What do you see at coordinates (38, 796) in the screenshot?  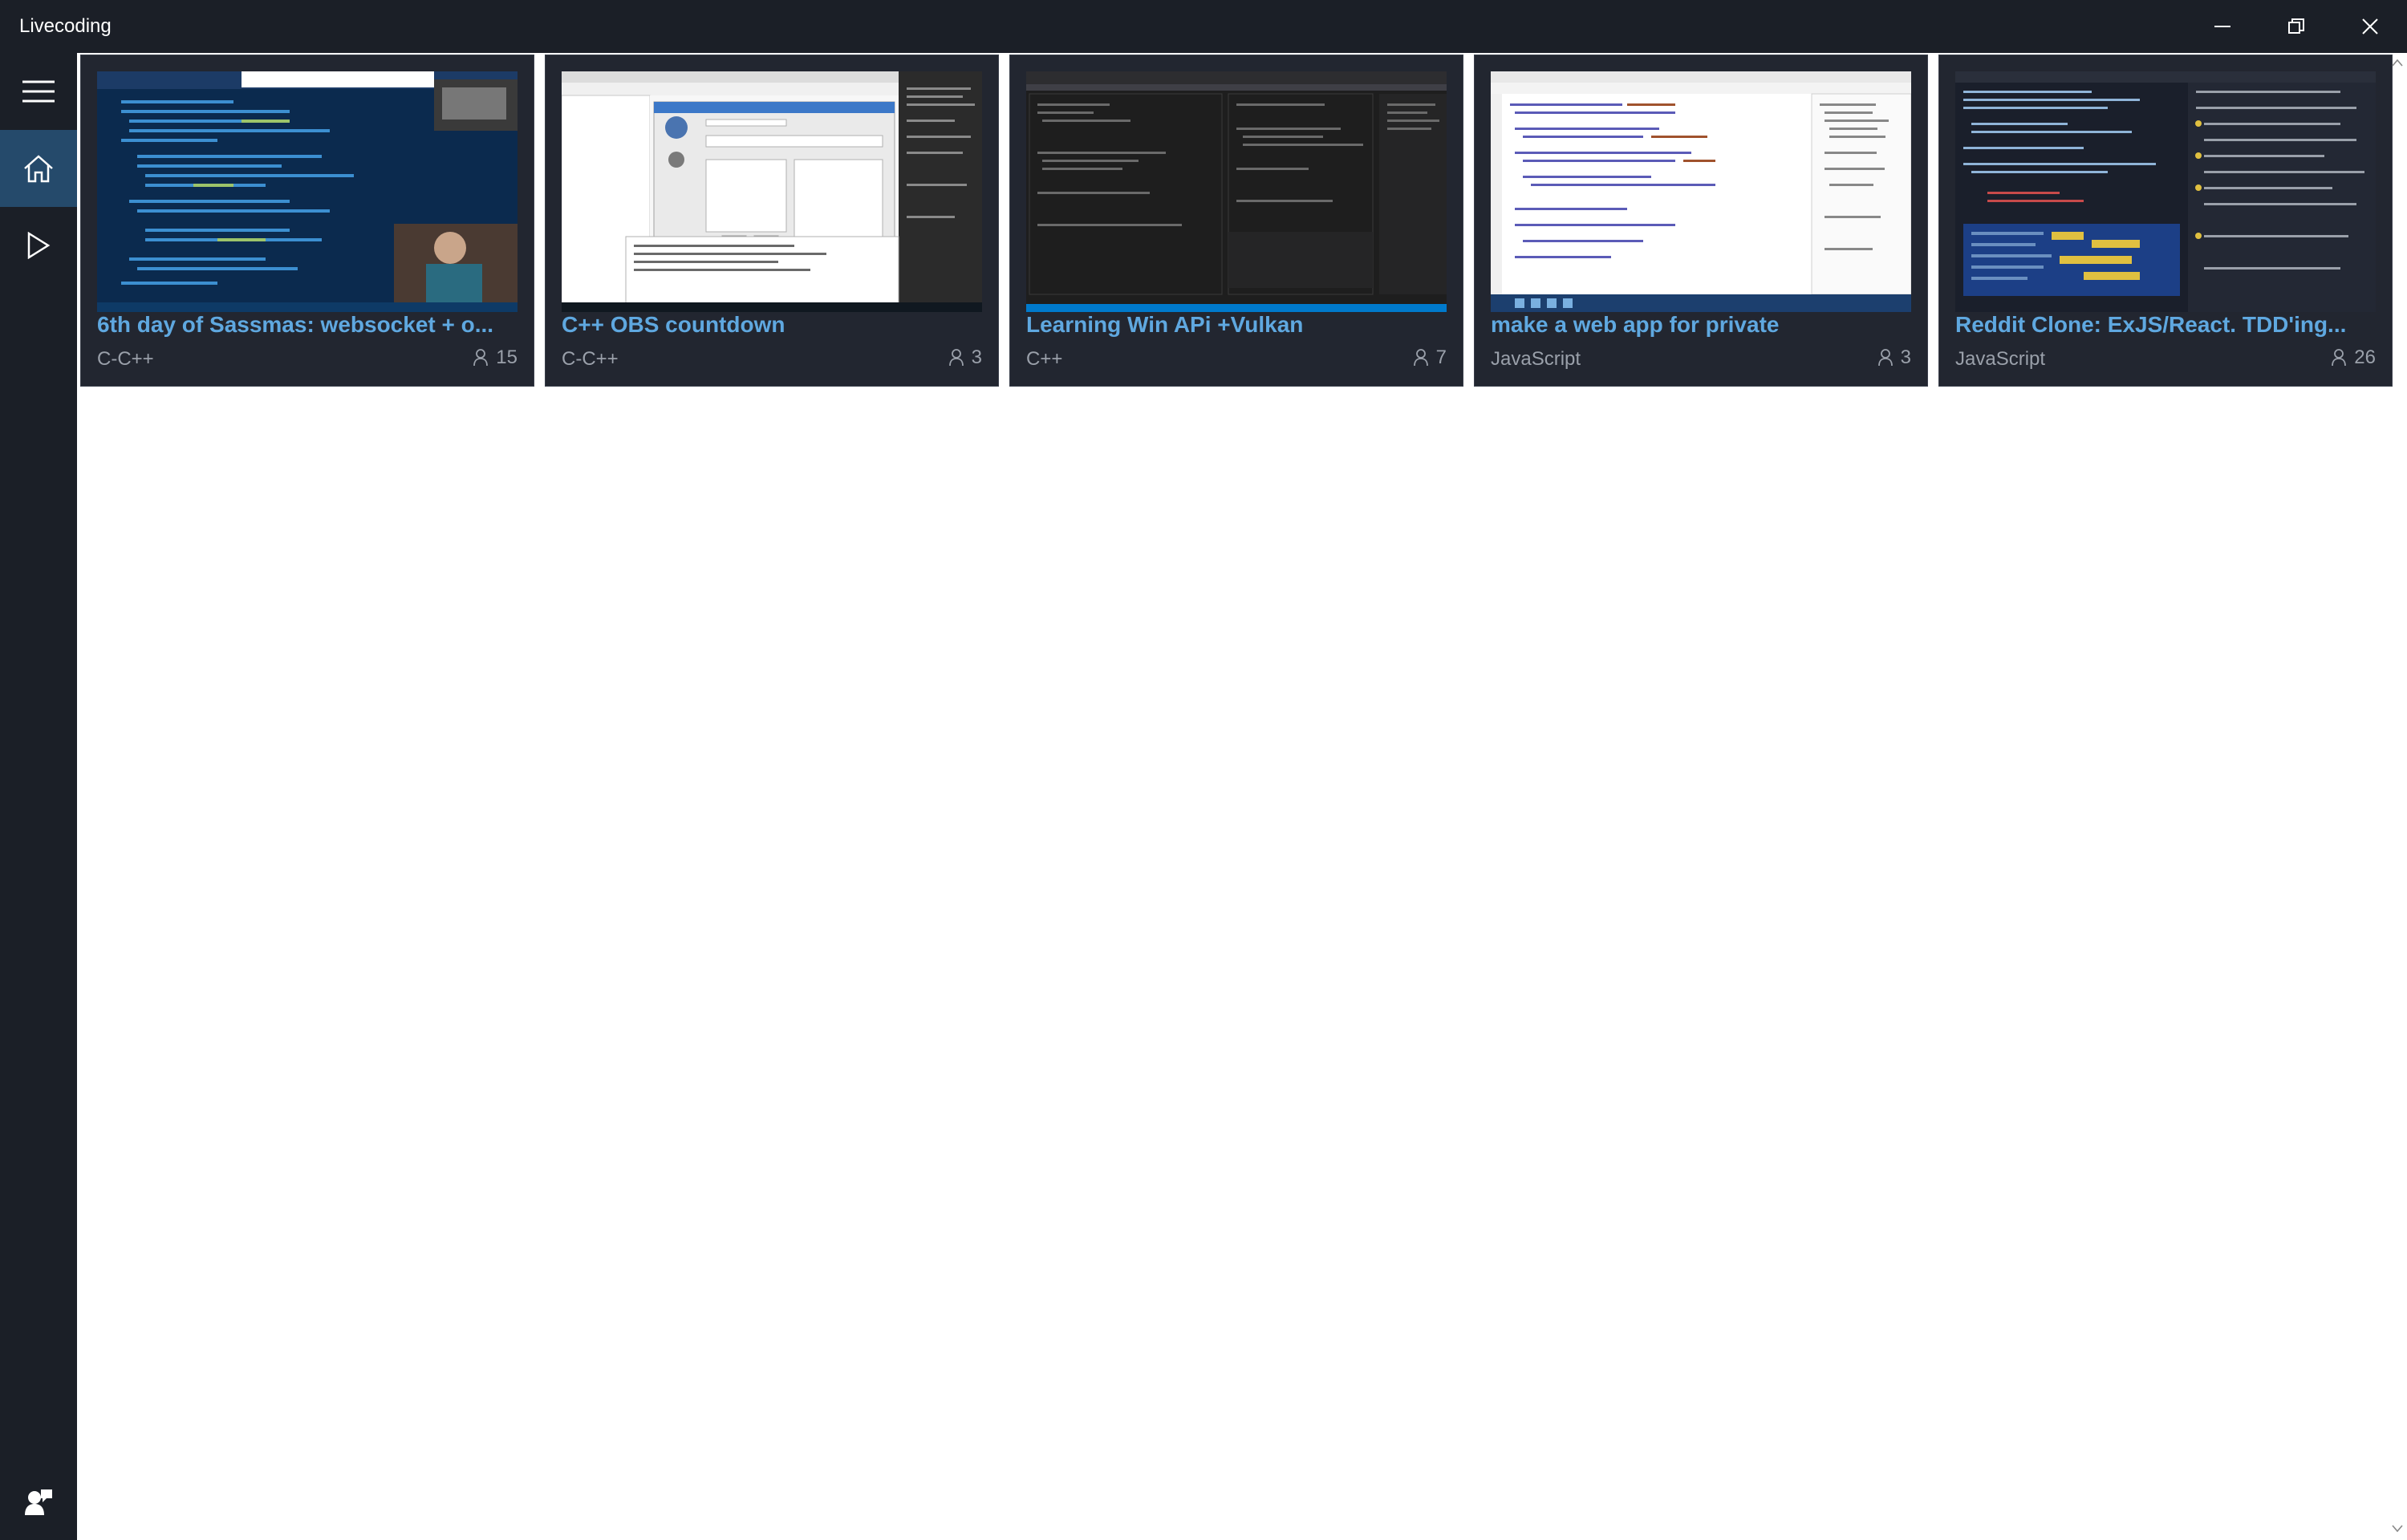 I see `nav-sidebar` at bounding box center [38, 796].